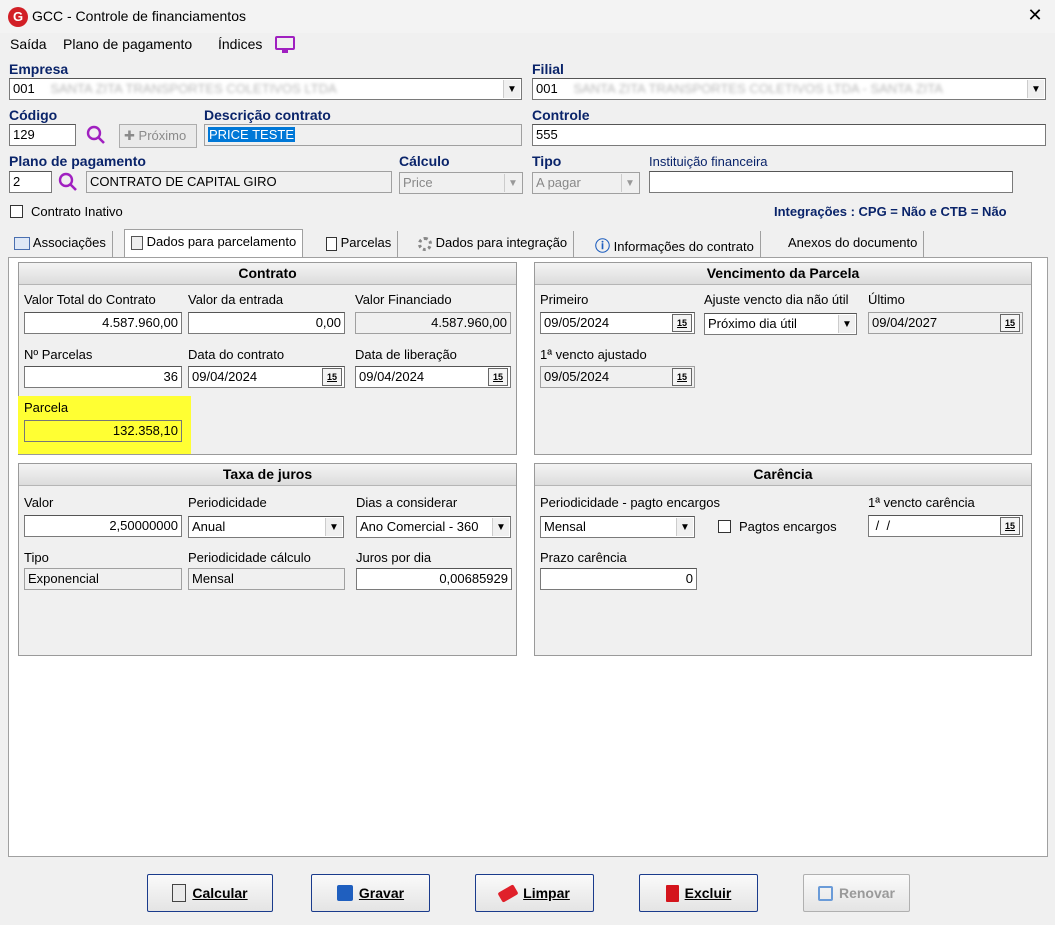 This screenshot has width=1055, height=925. I want to click on tipo-value: A pagar, so click(558, 182).